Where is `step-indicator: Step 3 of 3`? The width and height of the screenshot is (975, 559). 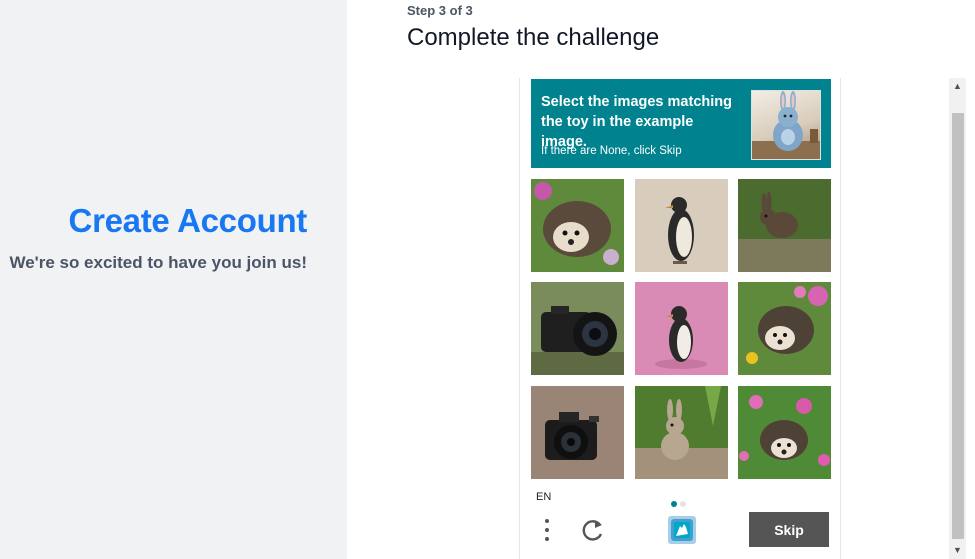
step-indicator: Step 3 of 3 is located at coordinates (440, 10).